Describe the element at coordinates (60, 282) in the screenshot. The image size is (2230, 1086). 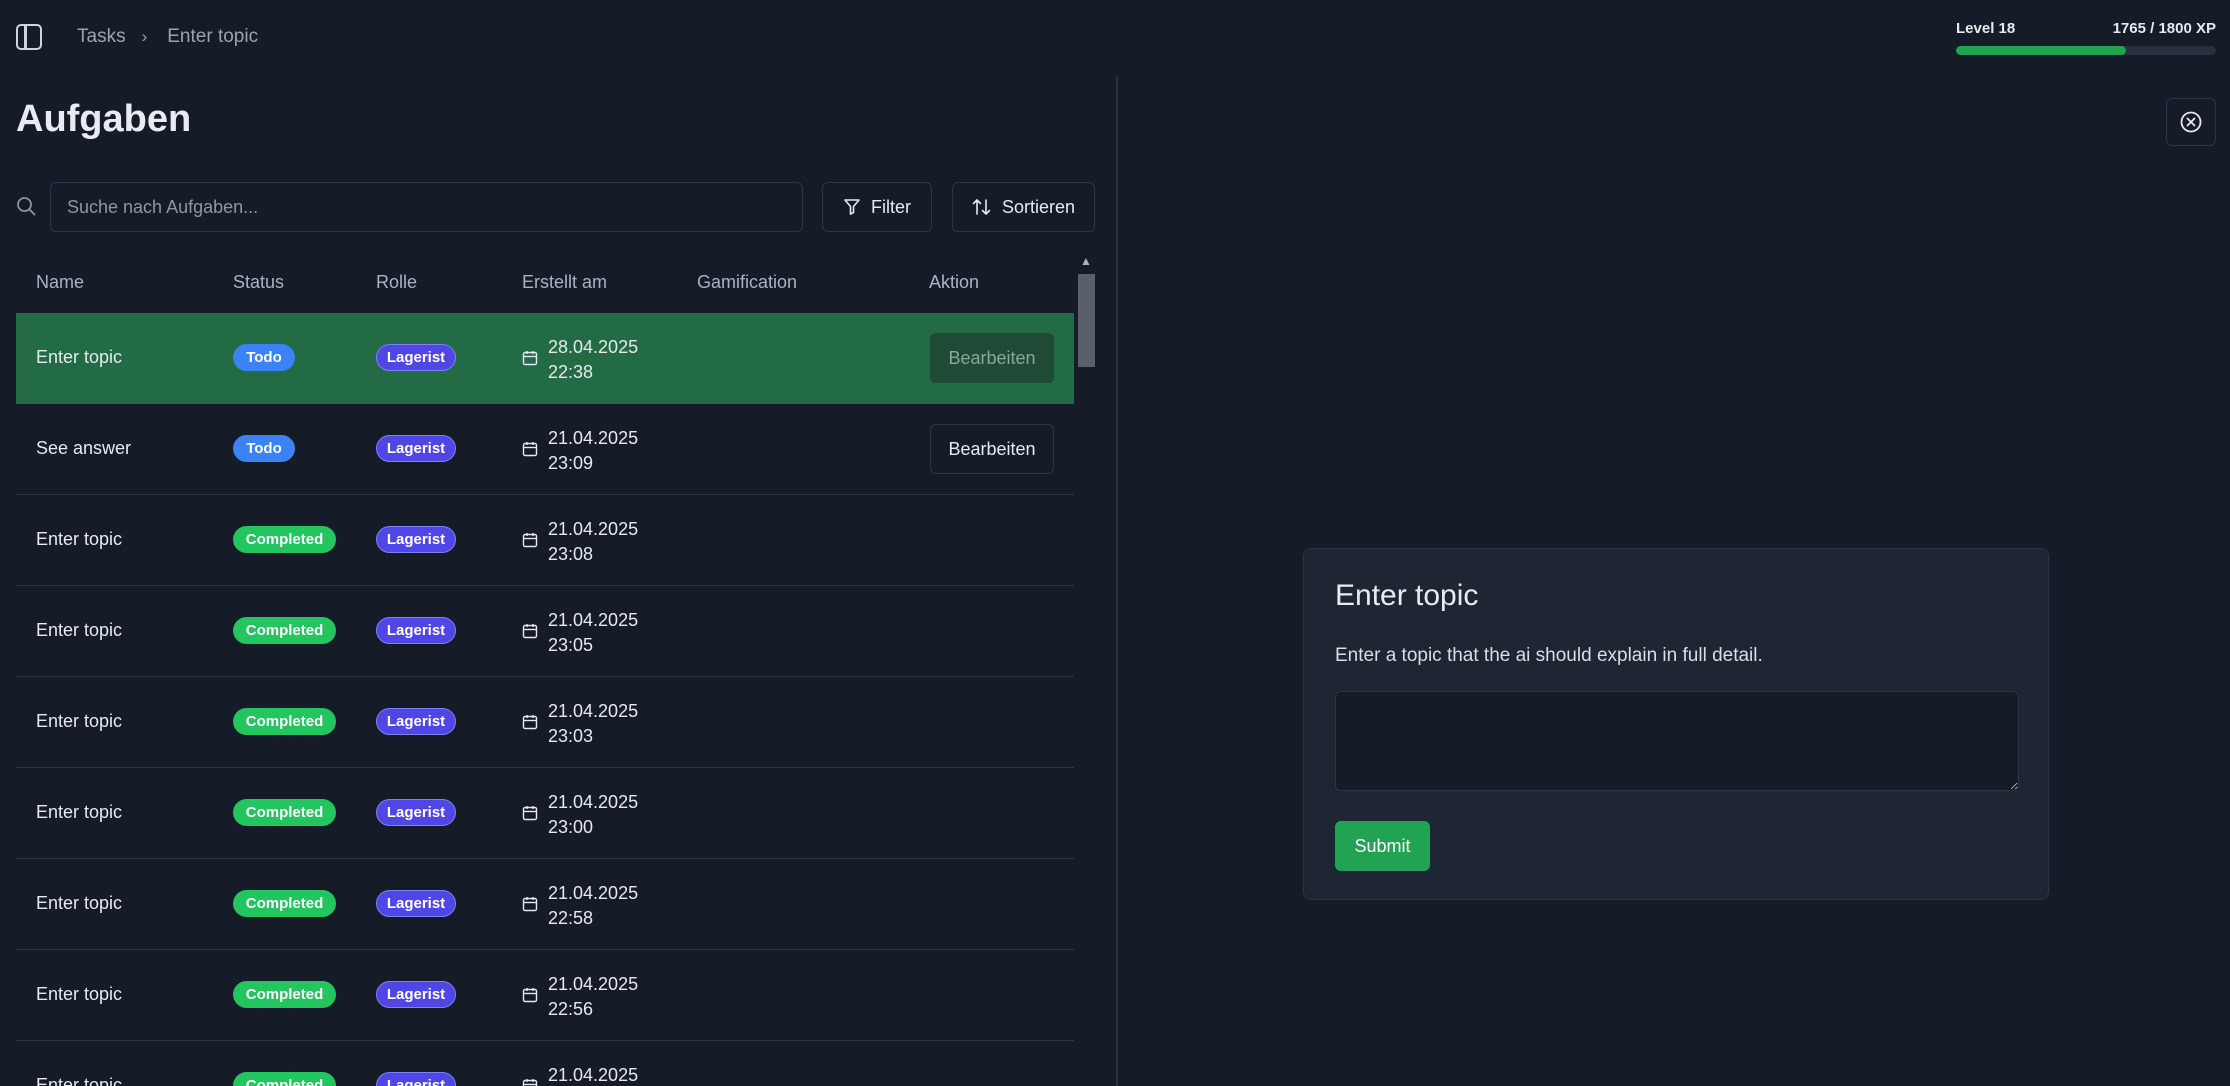
I see `column-header-name: Name` at that location.